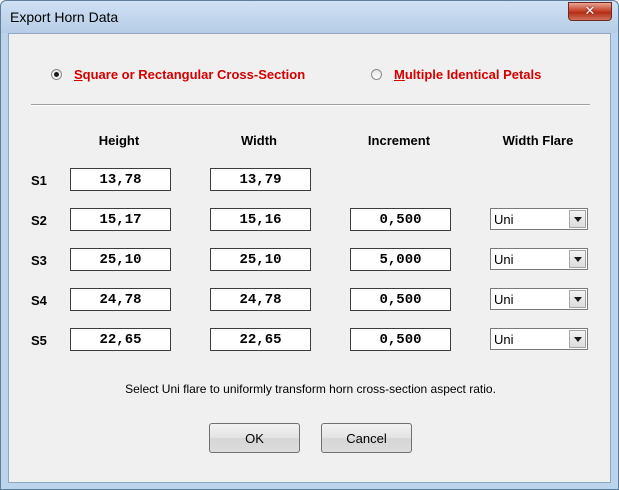  I want to click on height-field-s2: 15,17, so click(120, 219).